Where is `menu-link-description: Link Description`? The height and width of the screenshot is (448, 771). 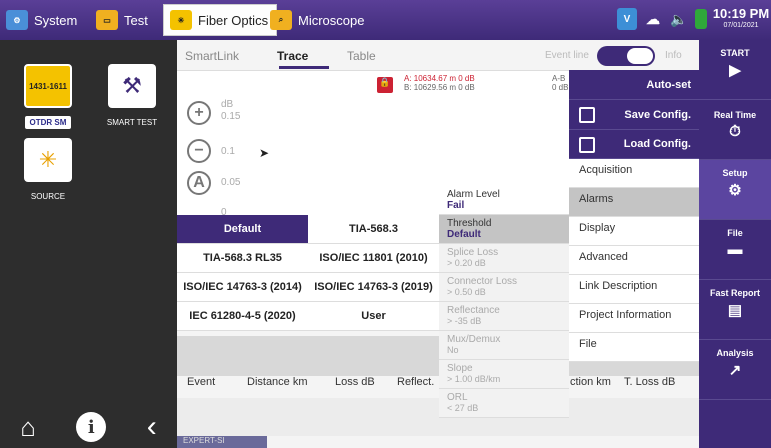
menu-link-description: Link Description is located at coordinates (634, 289).